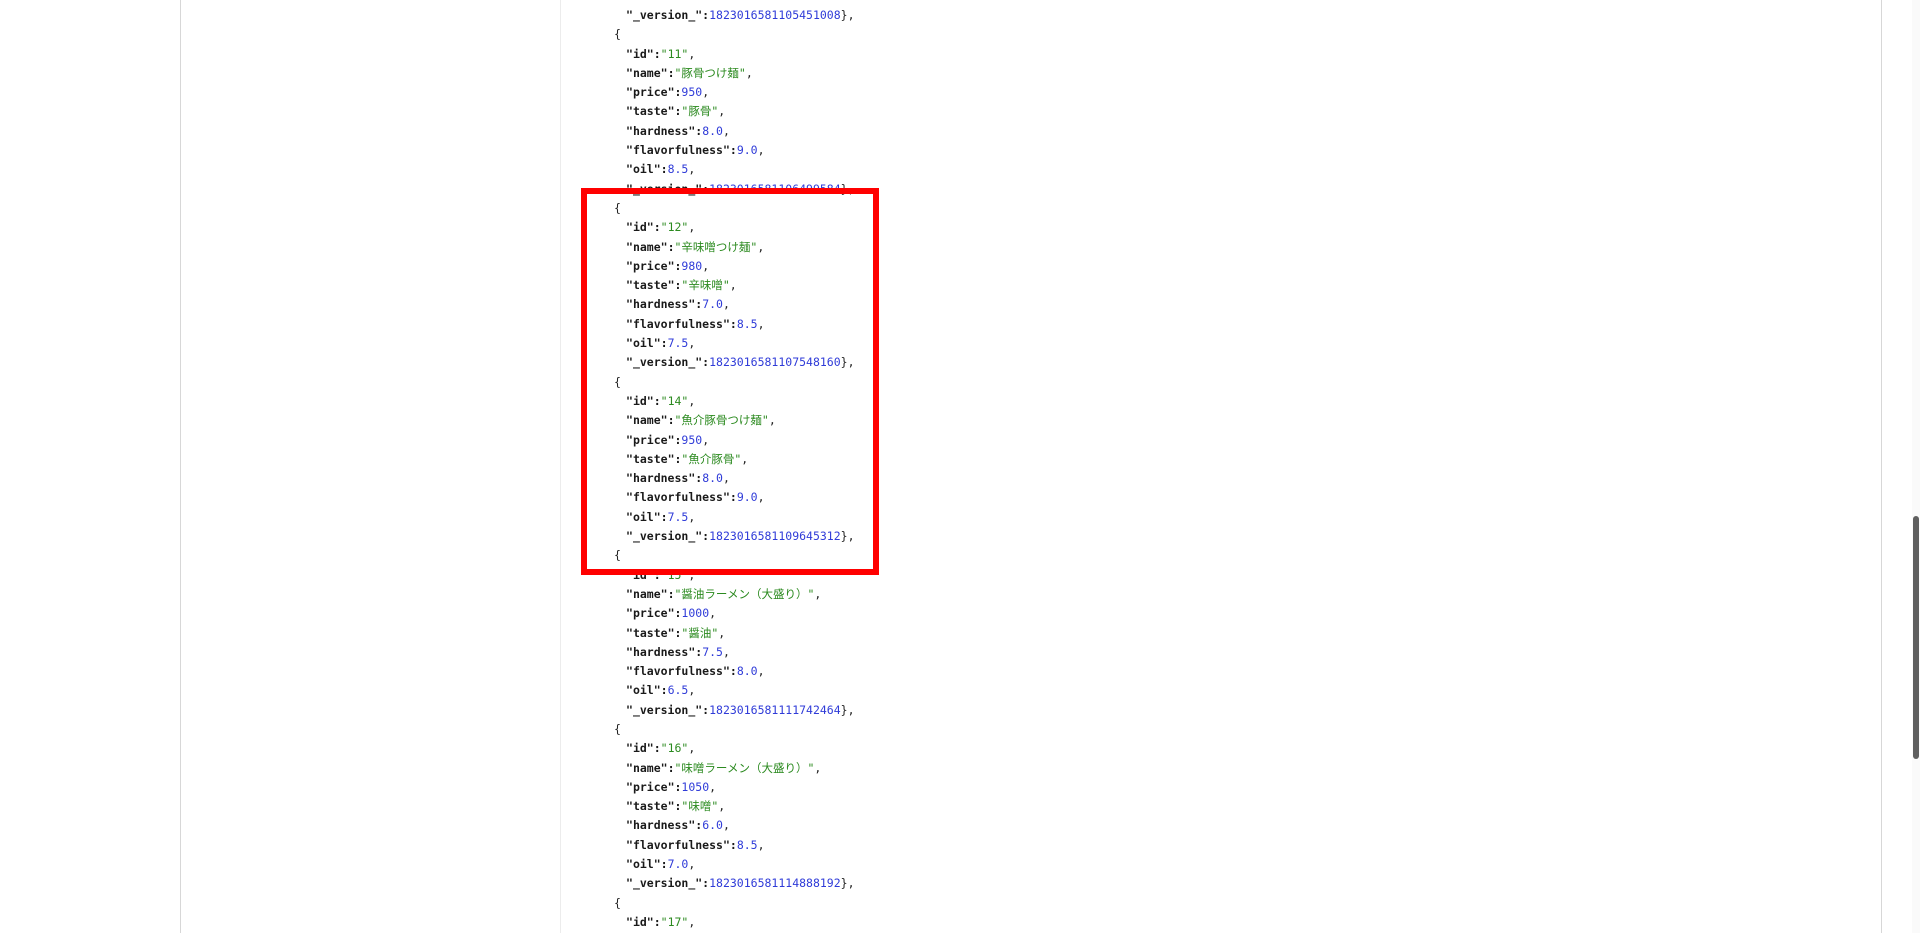 The height and width of the screenshot is (933, 1920). I want to click on json-line: "flavorfulness":8.5,, so click(695, 844).